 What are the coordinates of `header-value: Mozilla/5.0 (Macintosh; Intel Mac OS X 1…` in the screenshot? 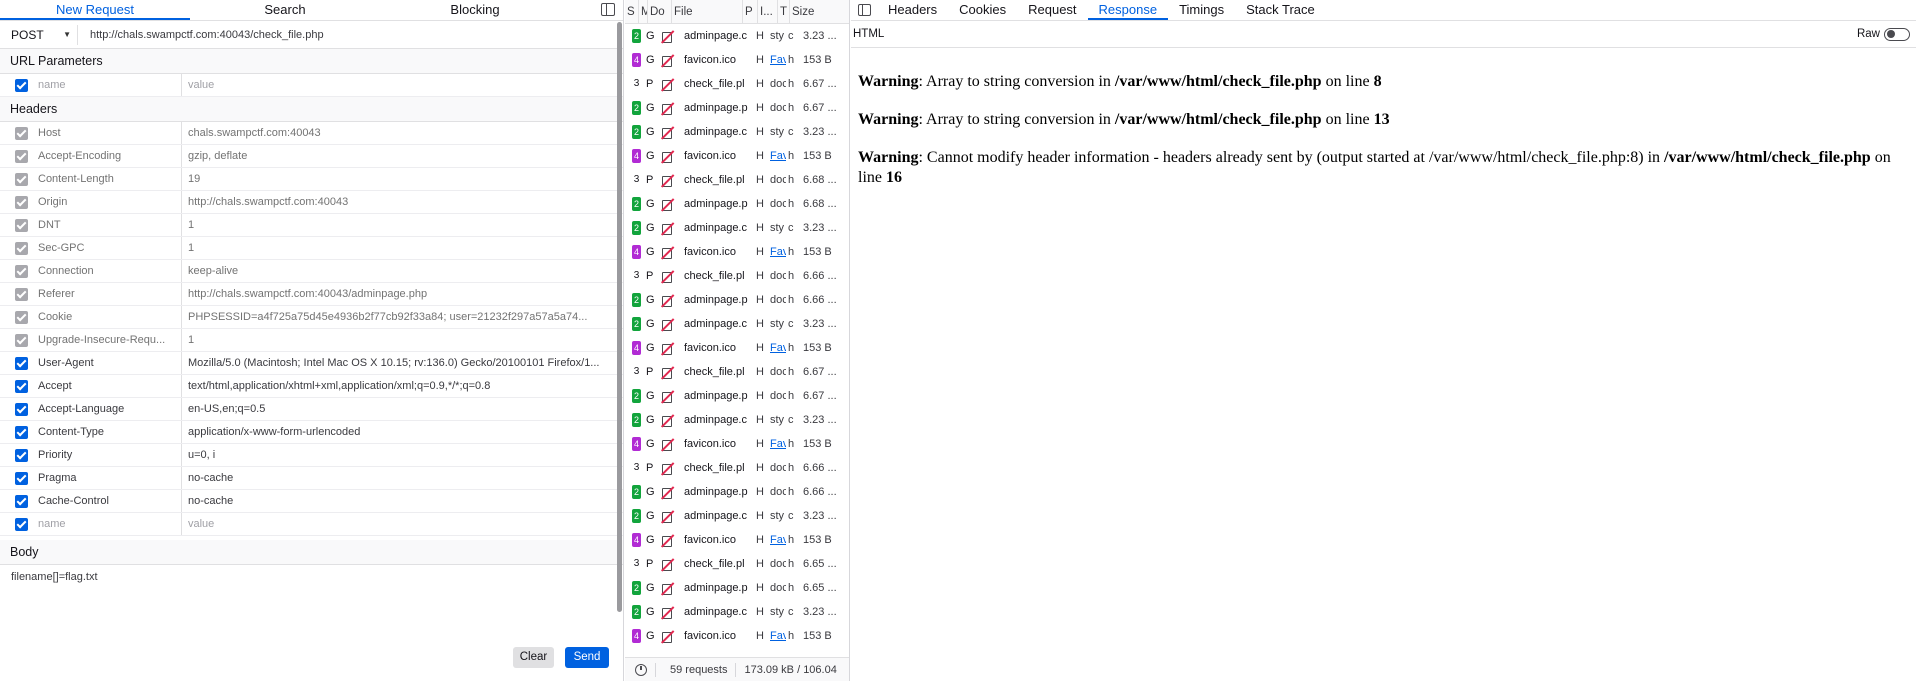 It's located at (402, 363).